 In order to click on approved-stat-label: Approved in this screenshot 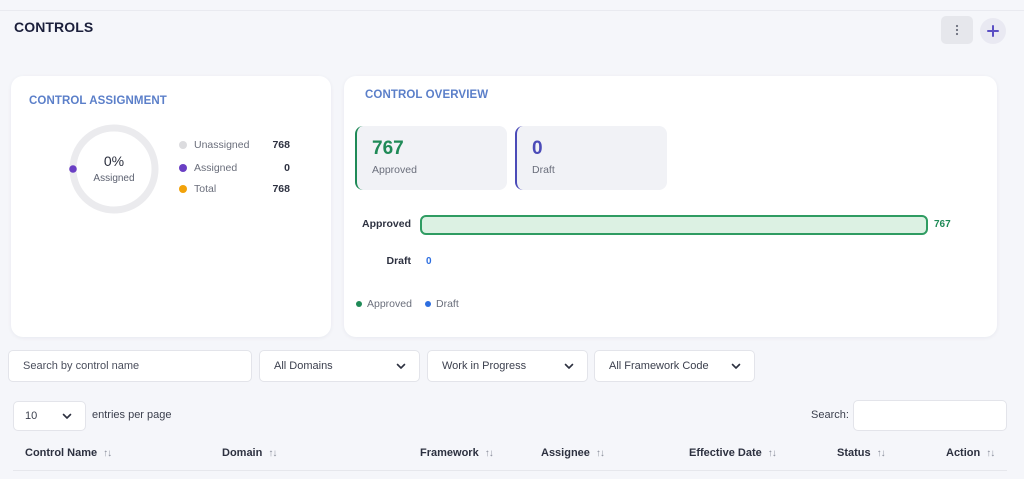, I will do `click(394, 170)`.